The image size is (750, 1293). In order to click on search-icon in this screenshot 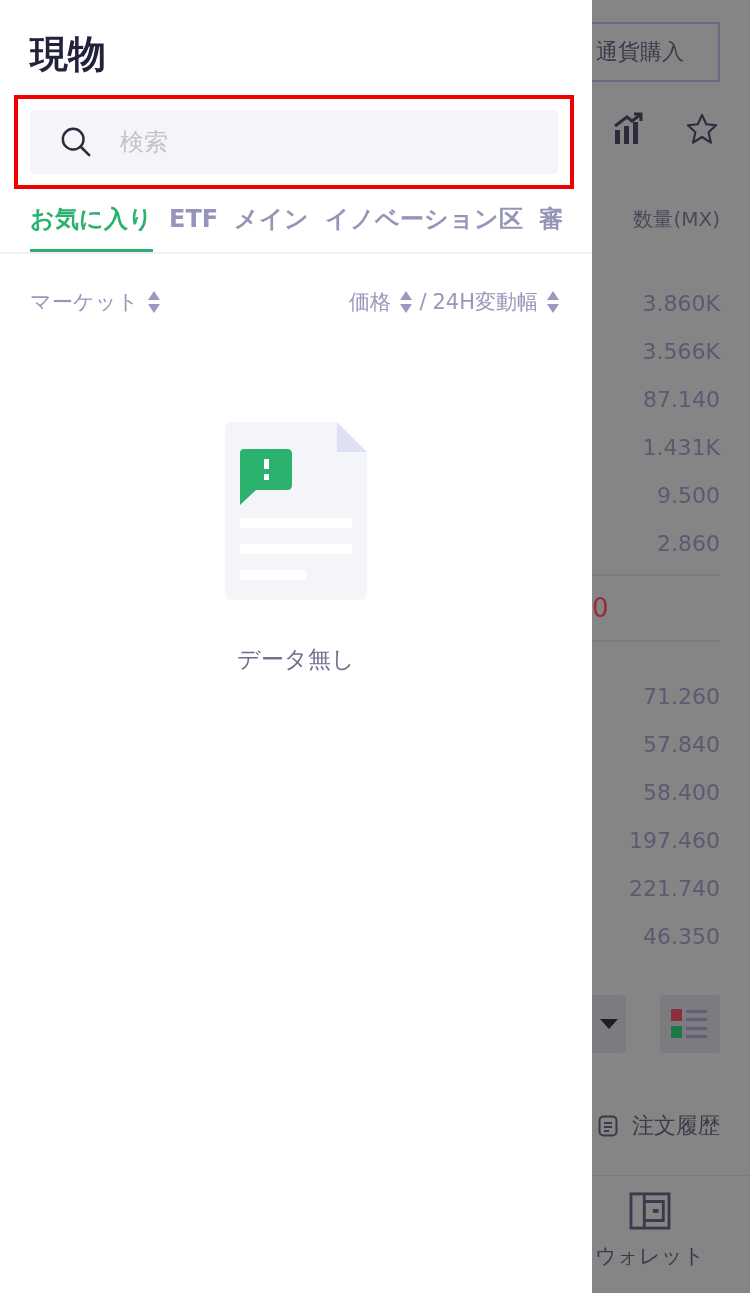, I will do `click(76, 142)`.